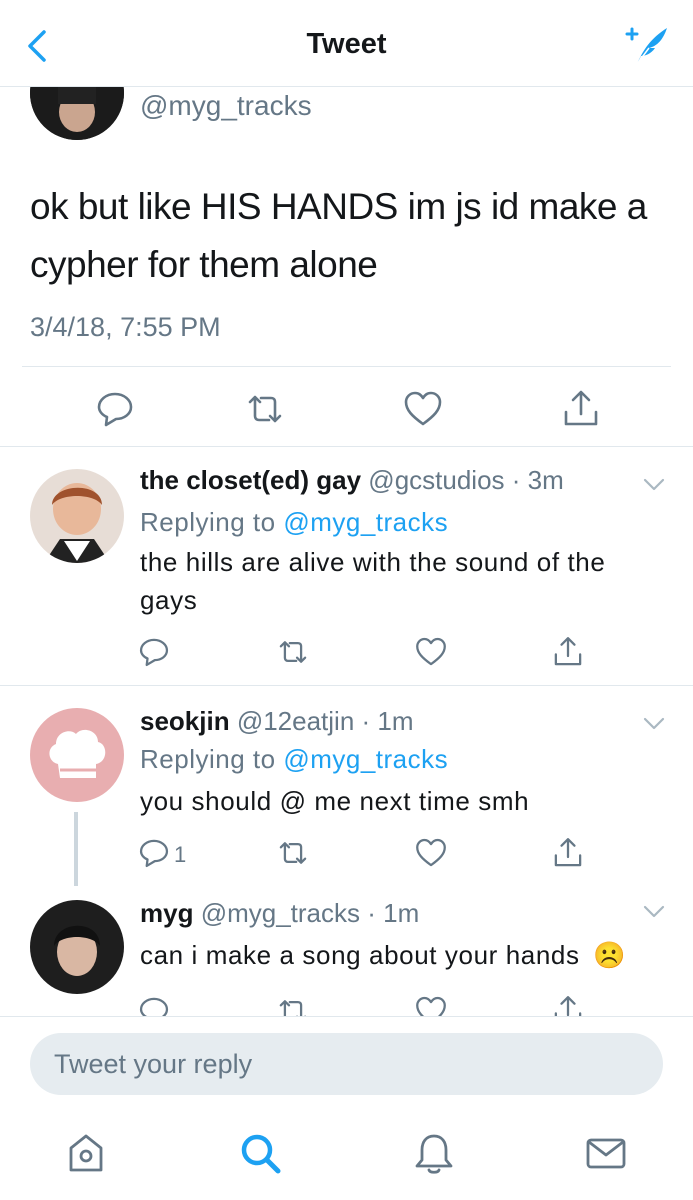  I want to click on thread-line, so click(76, 849).